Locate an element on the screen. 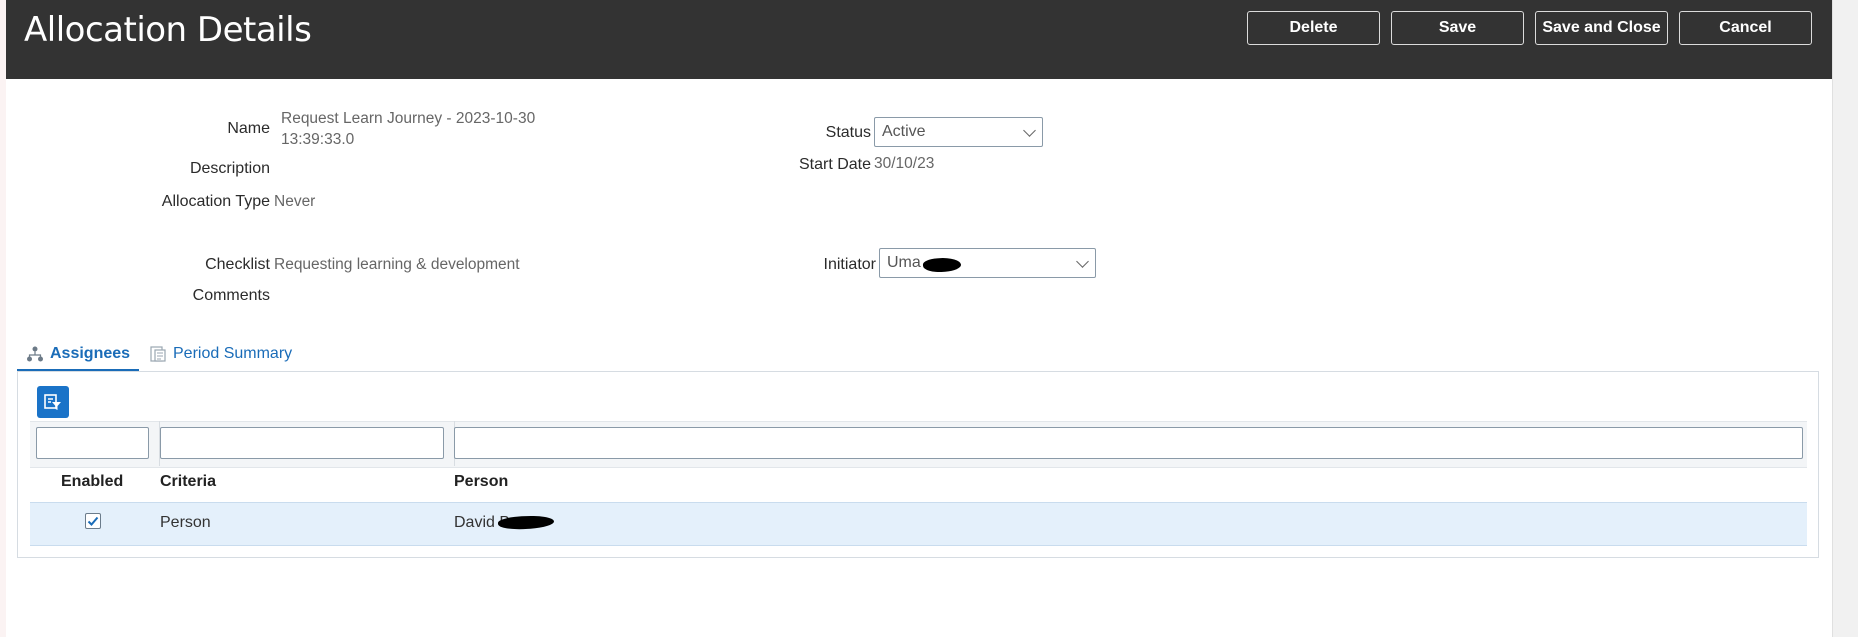 The width and height of the screenshot is (1858, 637). allocation-type-value: Never is located at coordinates (295, 201).